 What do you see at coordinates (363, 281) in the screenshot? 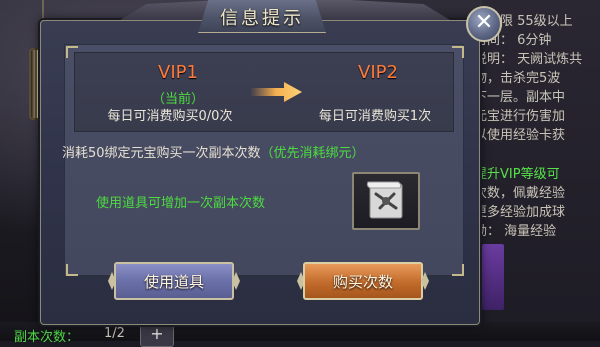
I see `buy-count-button: 购买次数` at bounding box center [363, 281].